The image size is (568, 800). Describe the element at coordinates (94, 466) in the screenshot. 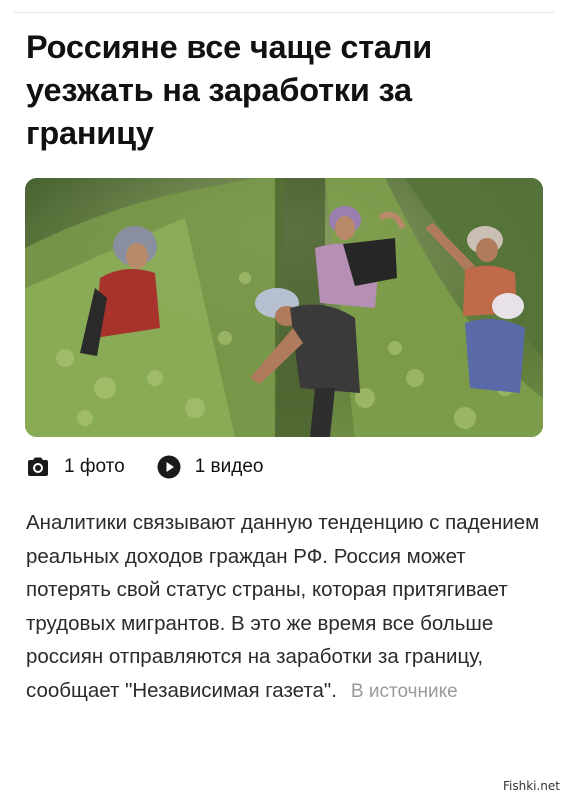

I see `photos-count-label: 1 фото` at that location.